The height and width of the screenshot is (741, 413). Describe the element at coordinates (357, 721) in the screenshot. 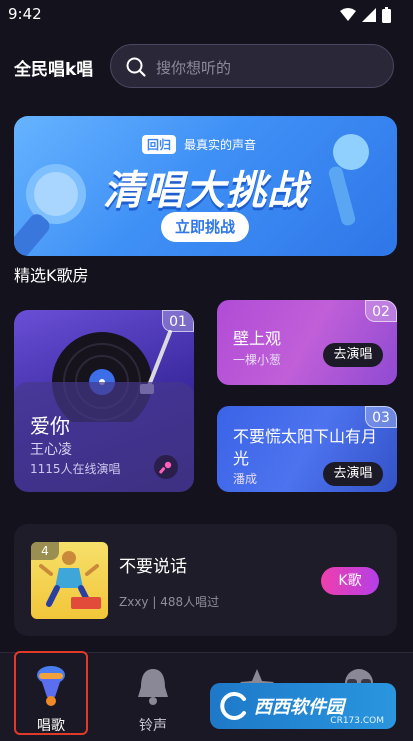

I see `watermark-sub: CR173.COM` at that location.